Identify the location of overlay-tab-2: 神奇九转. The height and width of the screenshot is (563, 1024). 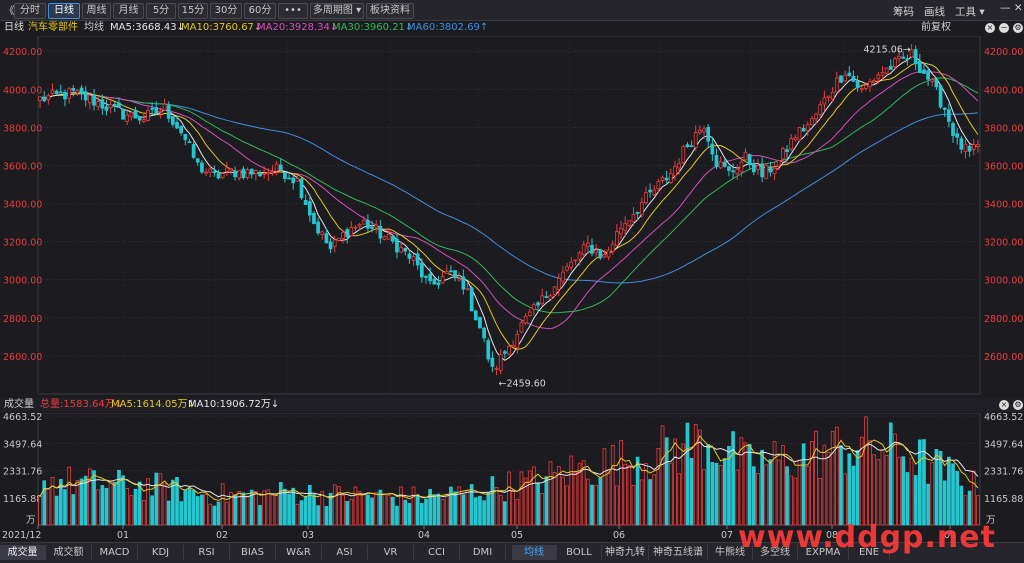
(625, 552).